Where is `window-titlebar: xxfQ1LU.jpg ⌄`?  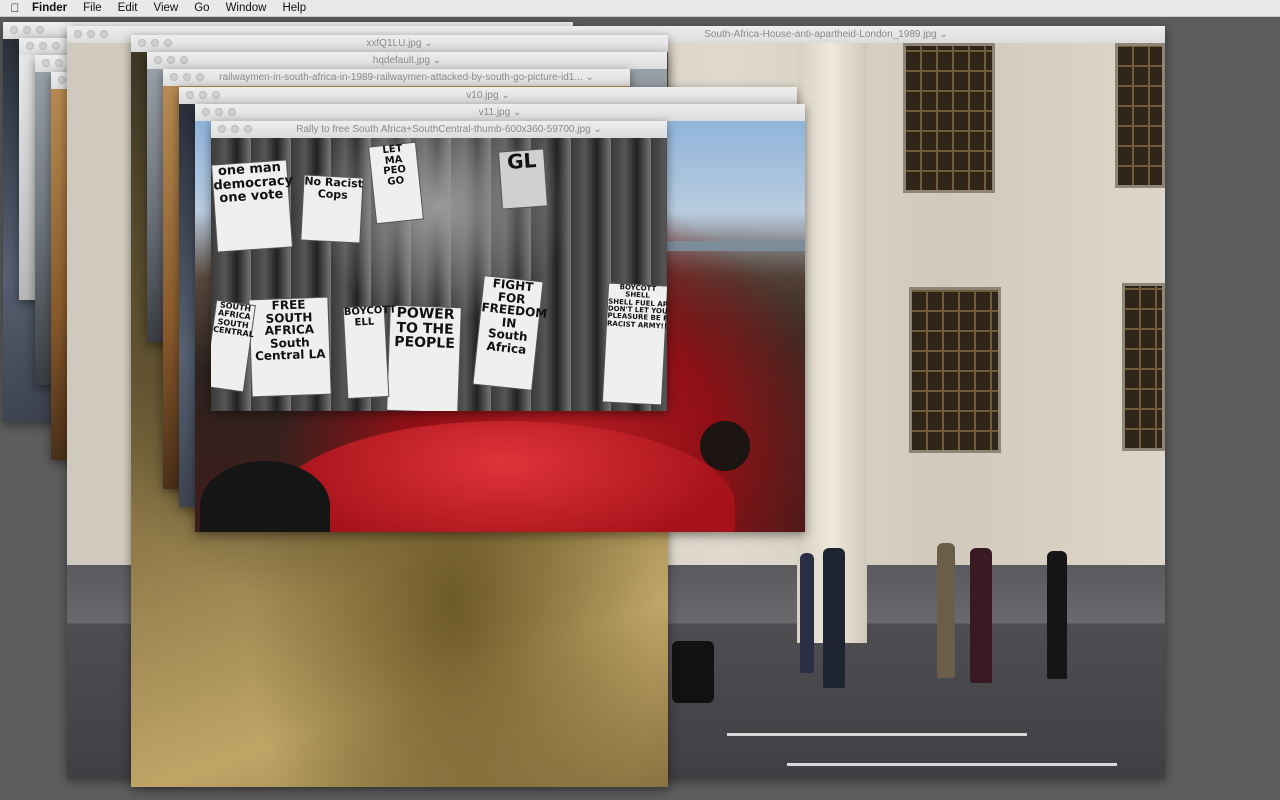
window-titlebar: xxfQ1LU.jpg ⌄ is located at coordinates (399, 44).